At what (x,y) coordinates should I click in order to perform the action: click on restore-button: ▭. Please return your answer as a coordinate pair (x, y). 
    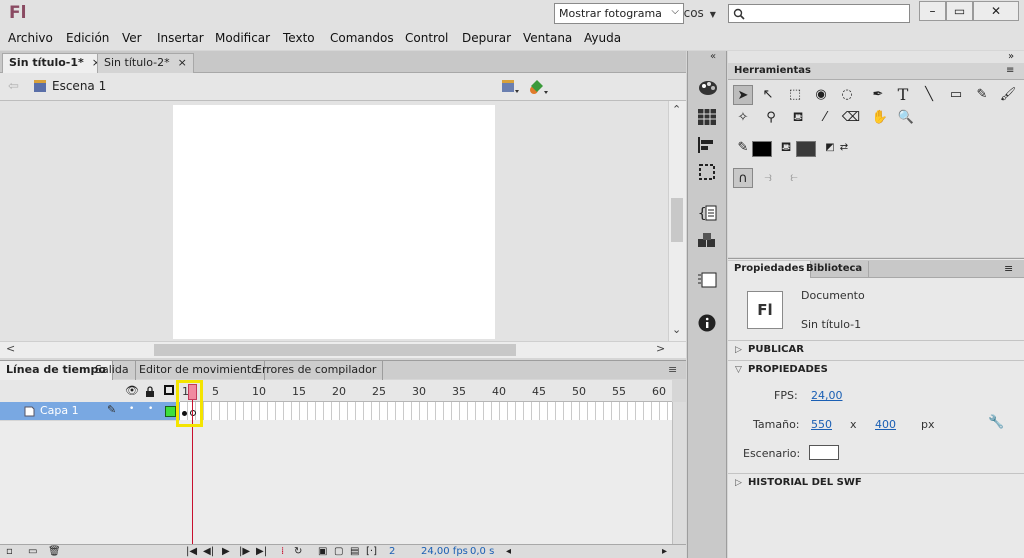
    Looking at the image, I should click on (959, 11).